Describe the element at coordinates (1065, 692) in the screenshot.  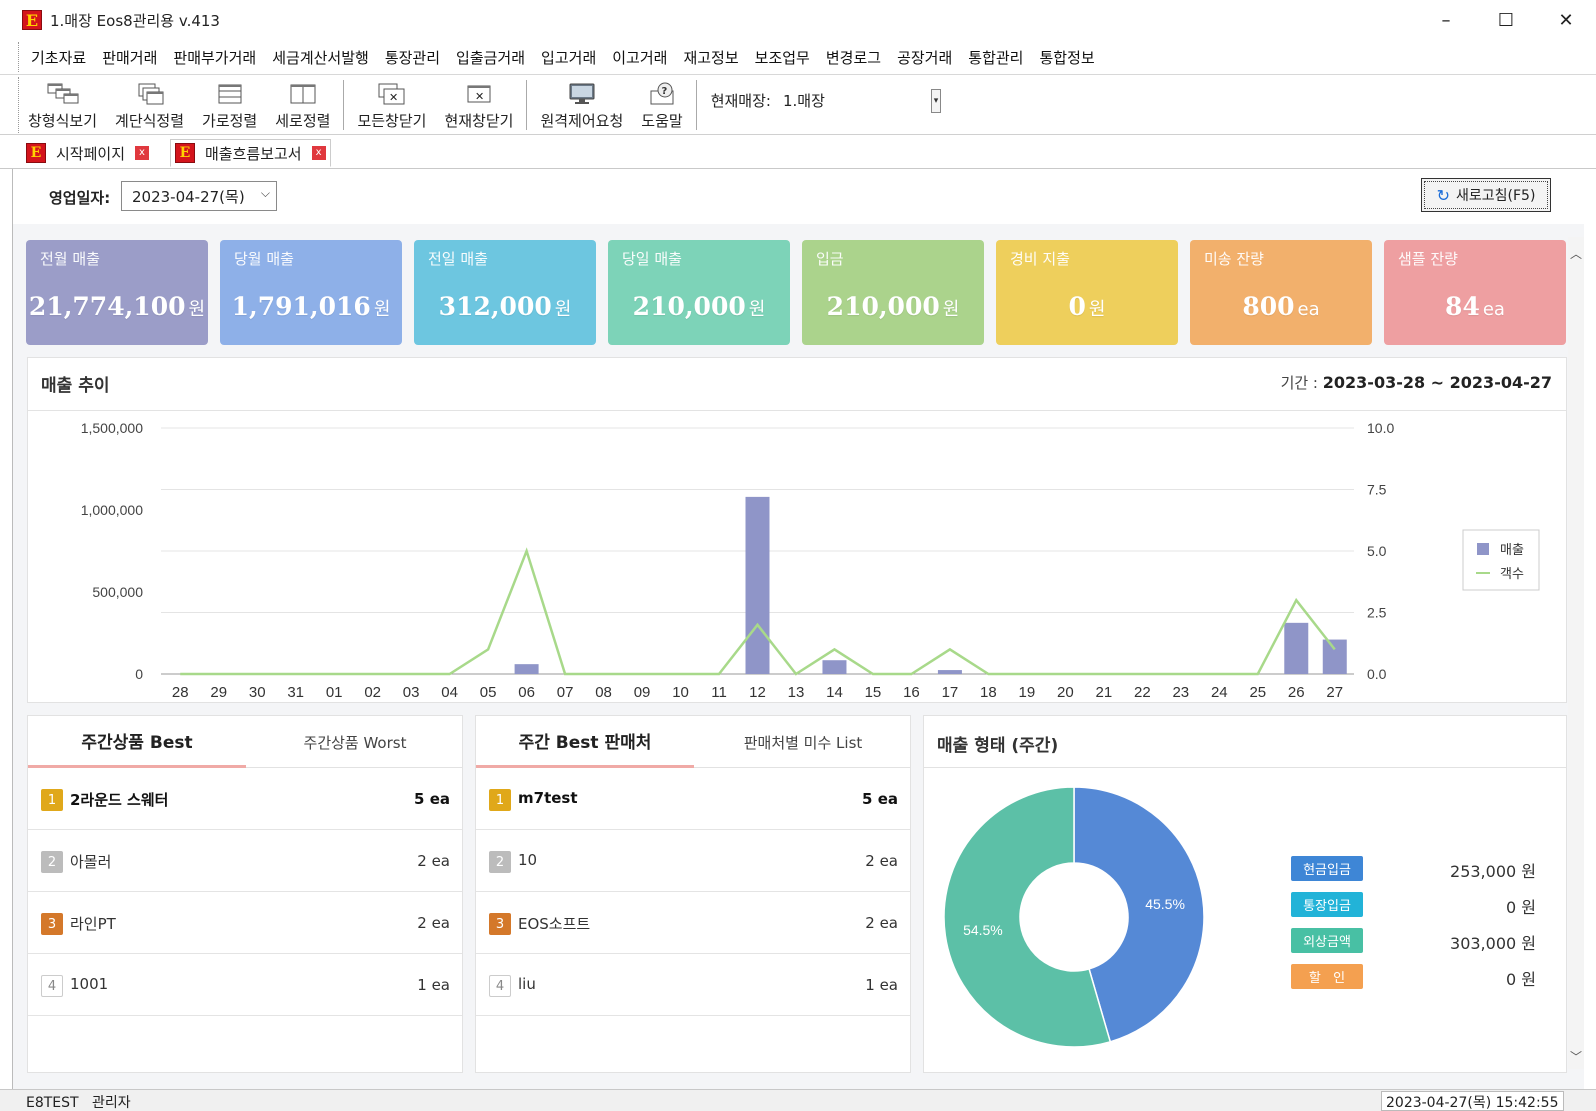
I see `x-tick-label: 20` at that location.